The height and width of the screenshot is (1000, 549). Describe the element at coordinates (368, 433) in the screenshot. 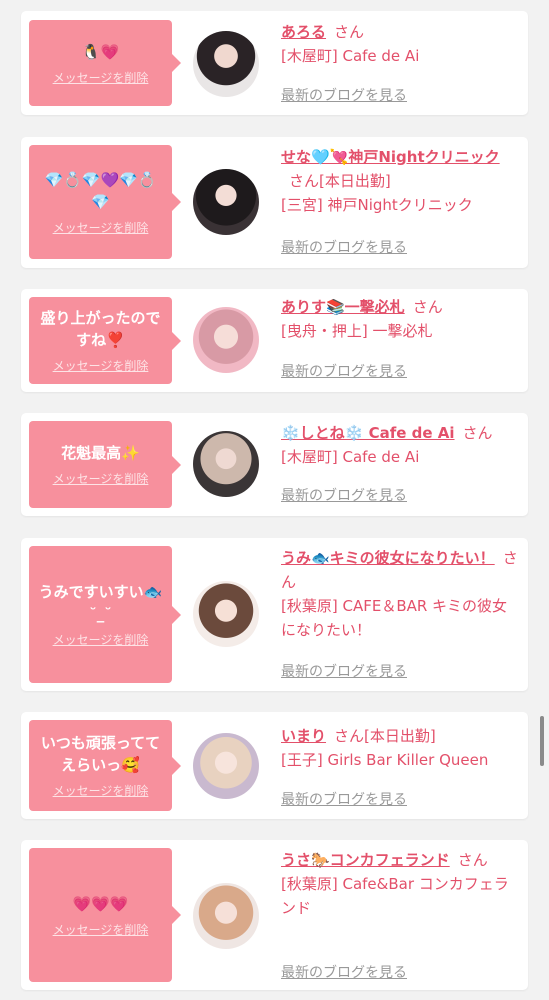

I see `cast-name-link: ❄️しとね❄️ Cafe de Ai` at that location.